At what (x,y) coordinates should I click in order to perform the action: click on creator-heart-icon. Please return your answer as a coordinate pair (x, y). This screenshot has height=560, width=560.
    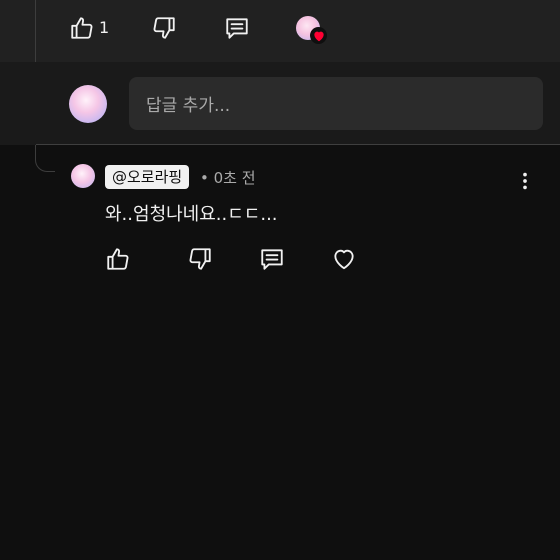
    Looking at the image, I should click on (318, 36).